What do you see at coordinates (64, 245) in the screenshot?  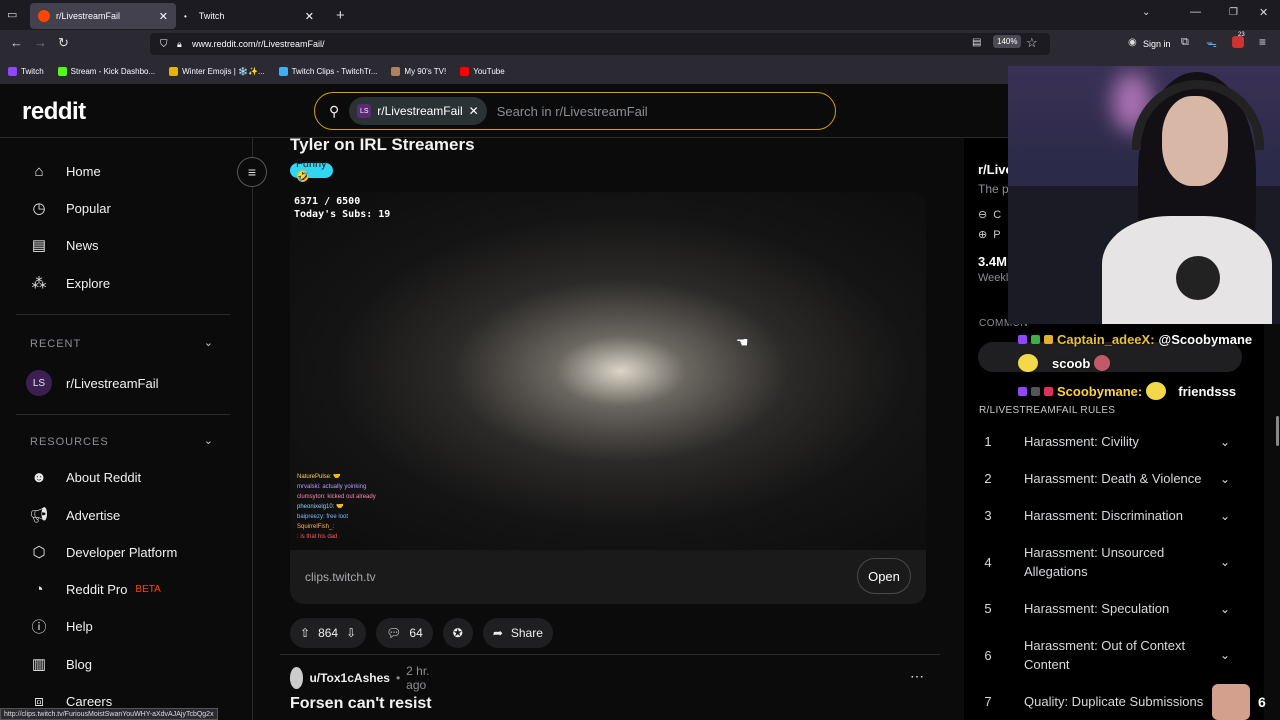 I see `sidebar-item-news: ▤ News` at bounding box center [64, 245].